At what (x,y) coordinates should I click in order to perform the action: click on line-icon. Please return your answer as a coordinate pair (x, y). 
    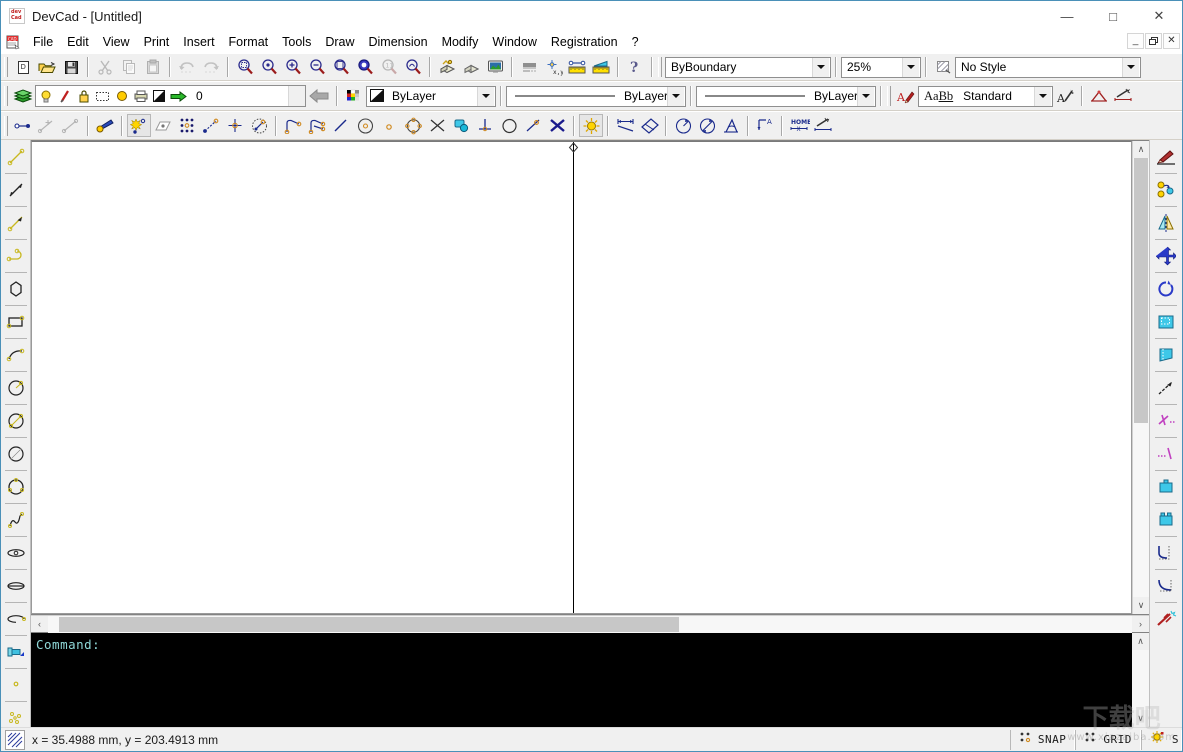
    Looking at the image, I should click on (341, 125).